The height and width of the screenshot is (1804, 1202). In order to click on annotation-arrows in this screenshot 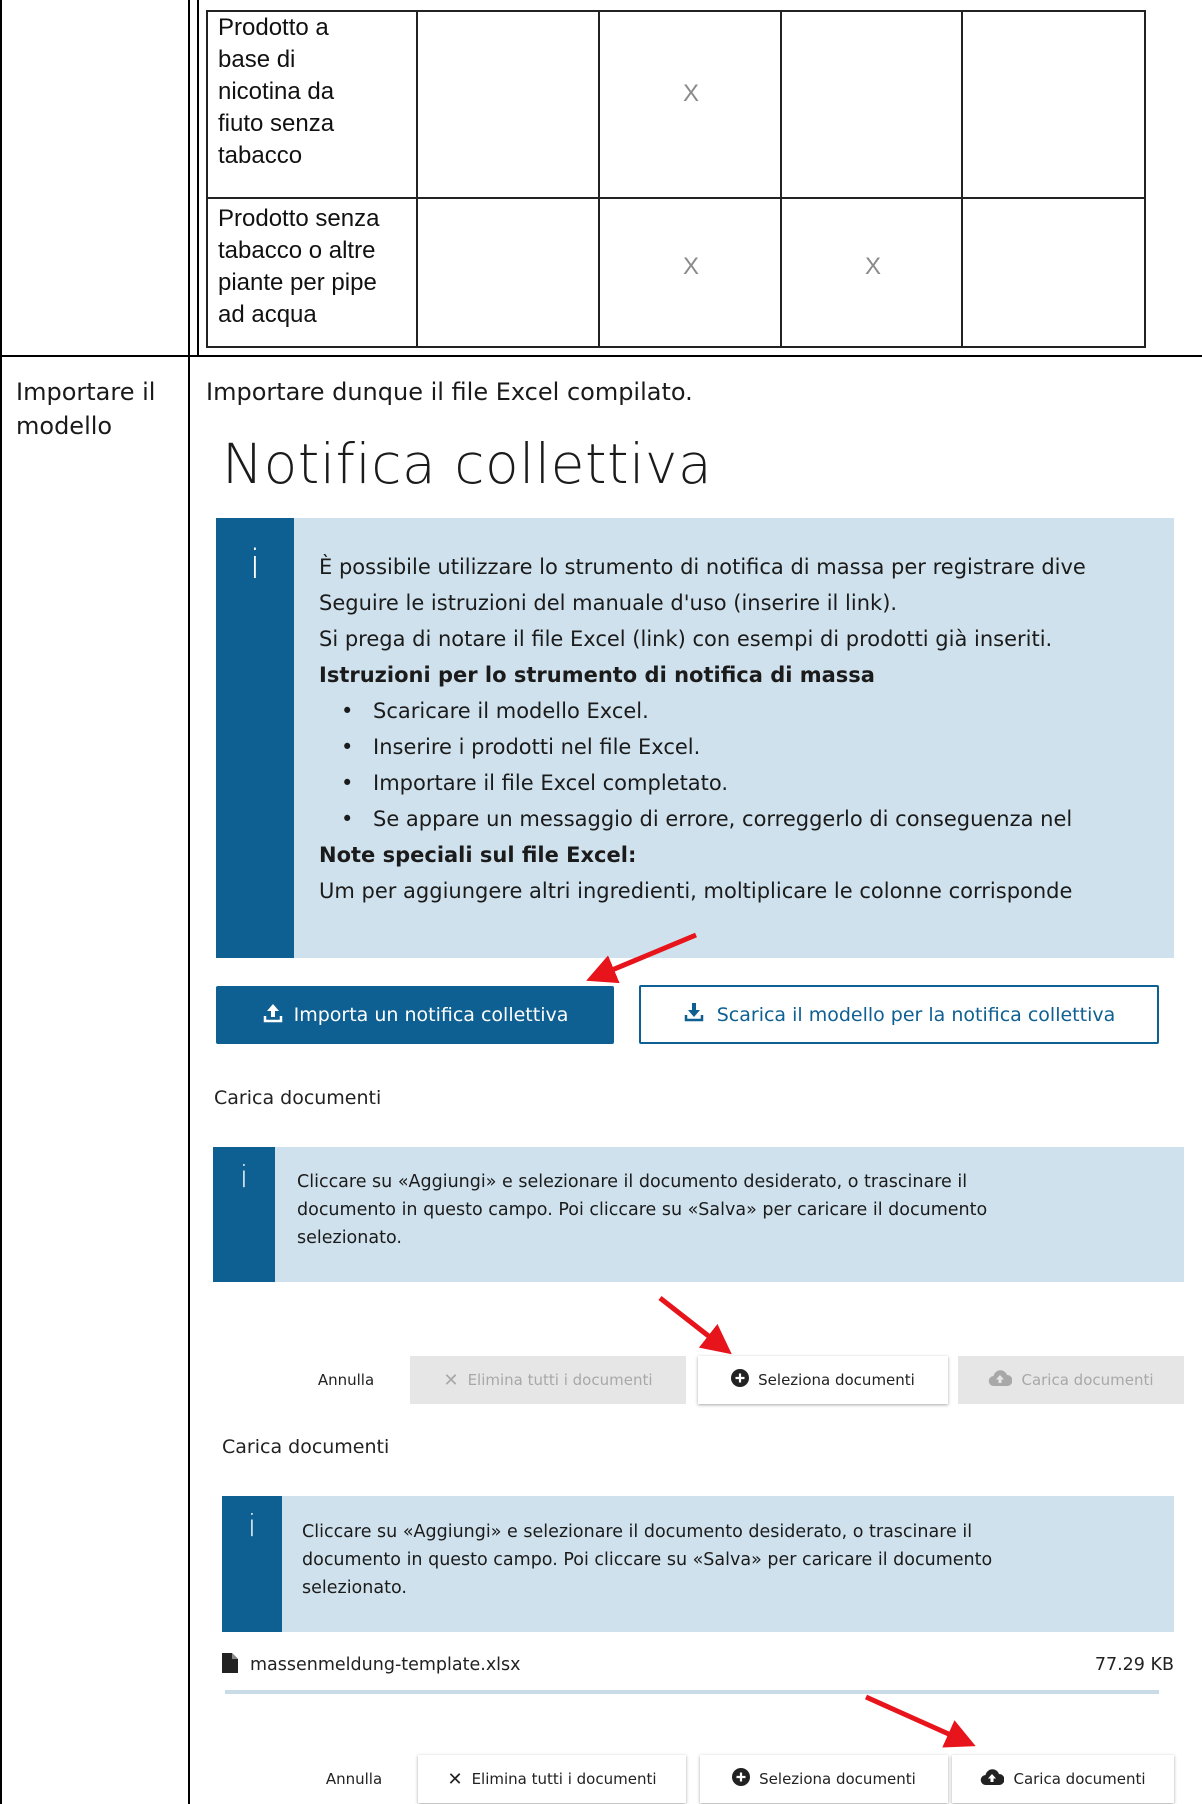, I will do `click(781, 1340)`.